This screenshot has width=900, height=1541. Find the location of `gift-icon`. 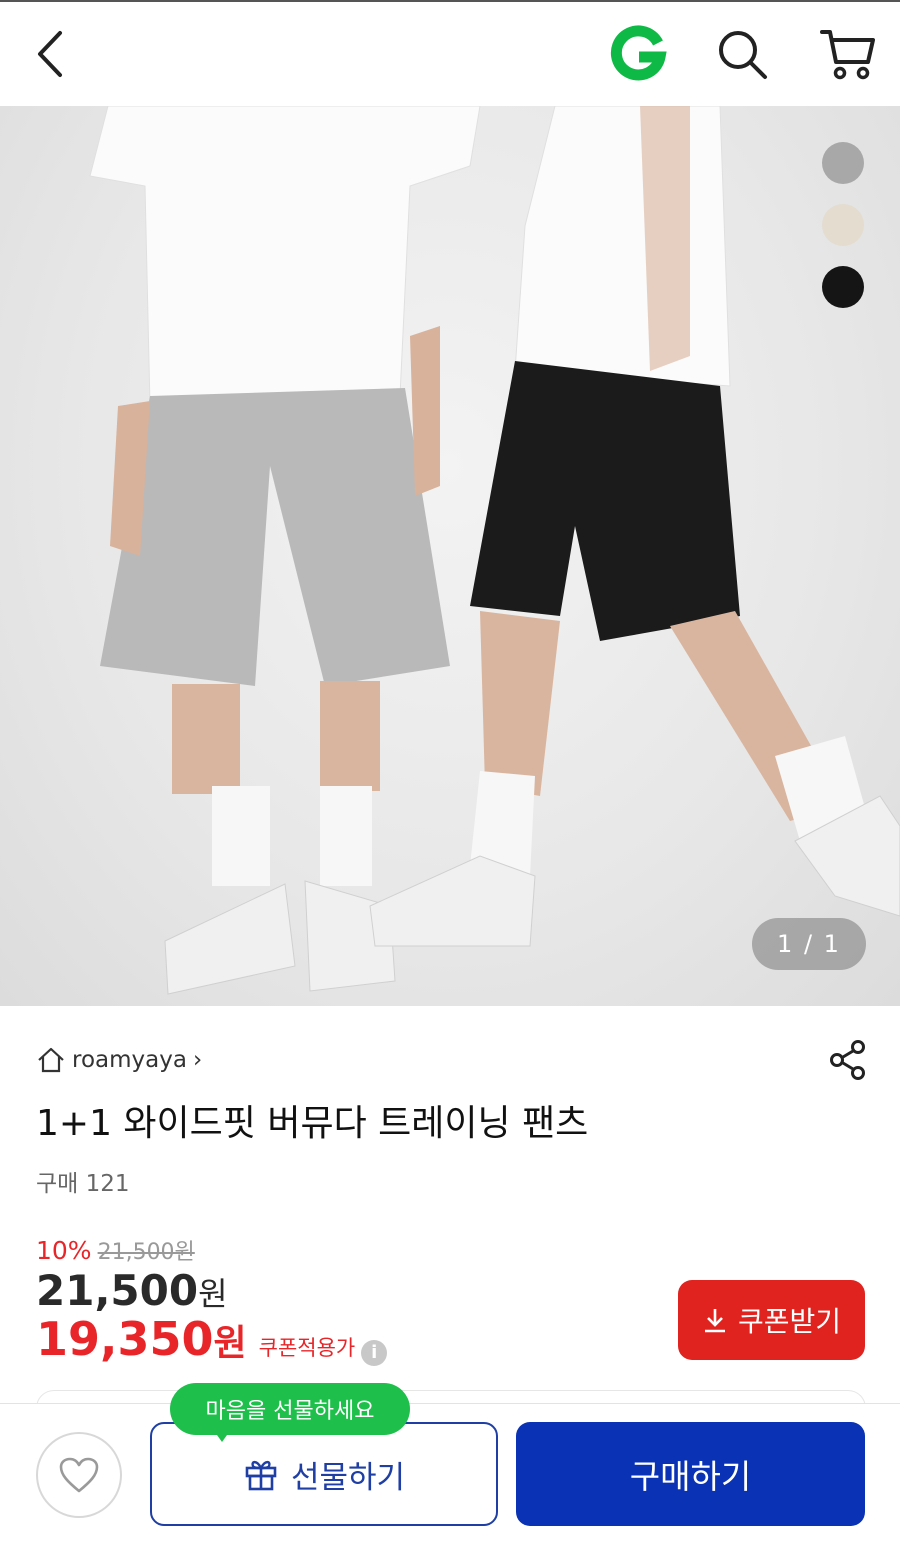

gift-icon is located at coordinates (261, 1475).